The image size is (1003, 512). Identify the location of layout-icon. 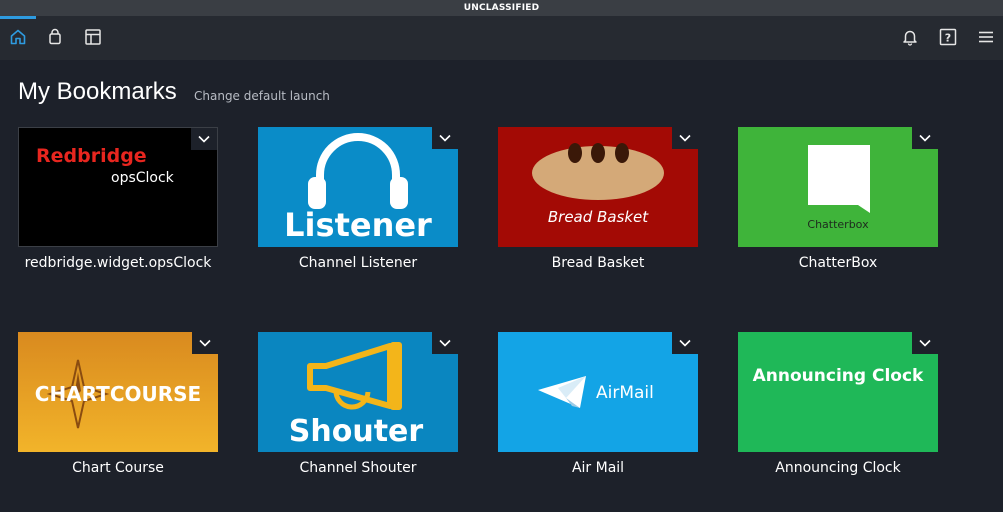
(93, 37).